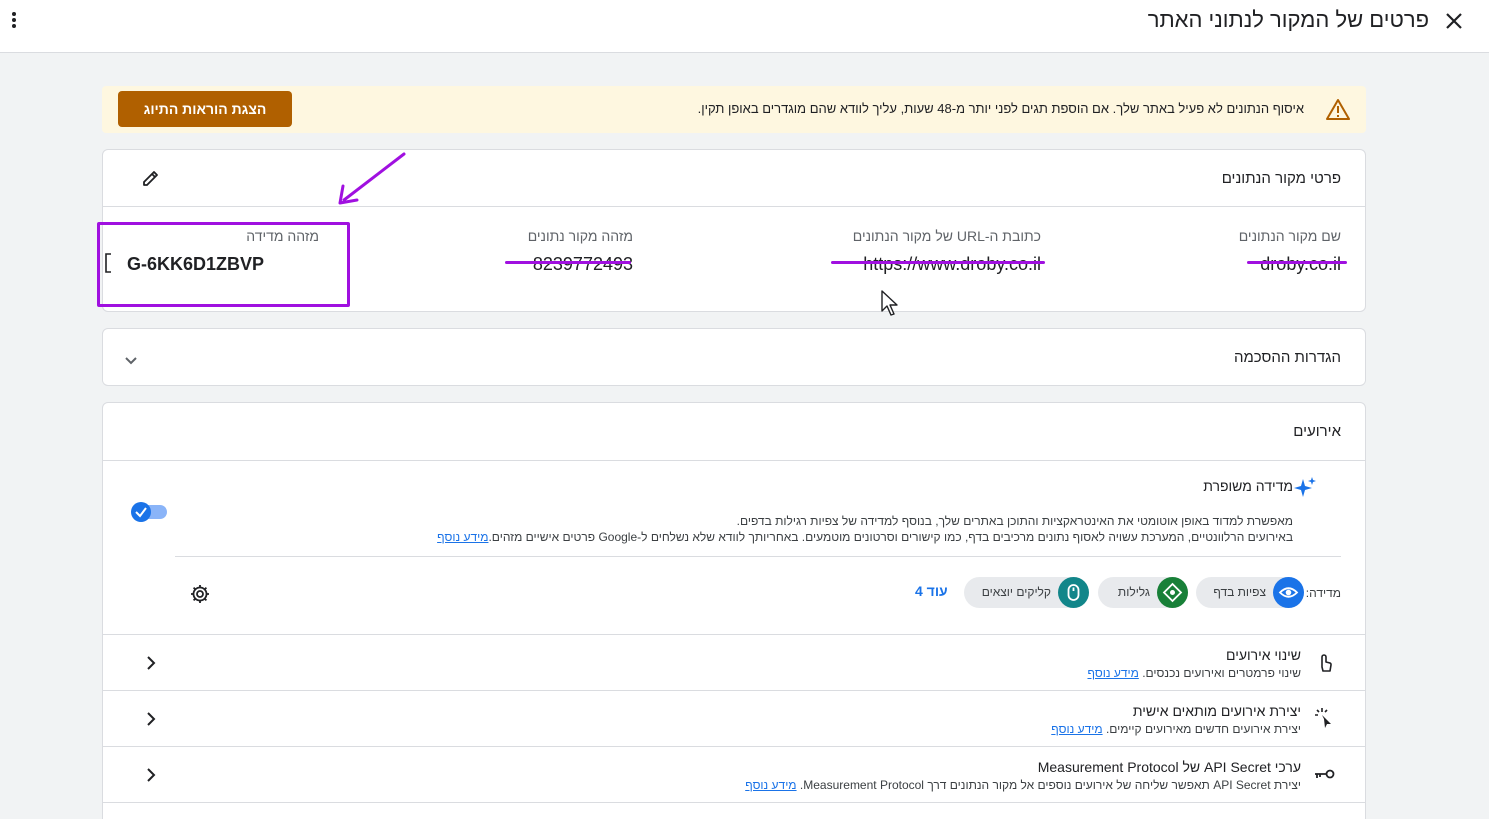  I want to click on event-row-title: שינוי אירועים, so click(1263, 655).